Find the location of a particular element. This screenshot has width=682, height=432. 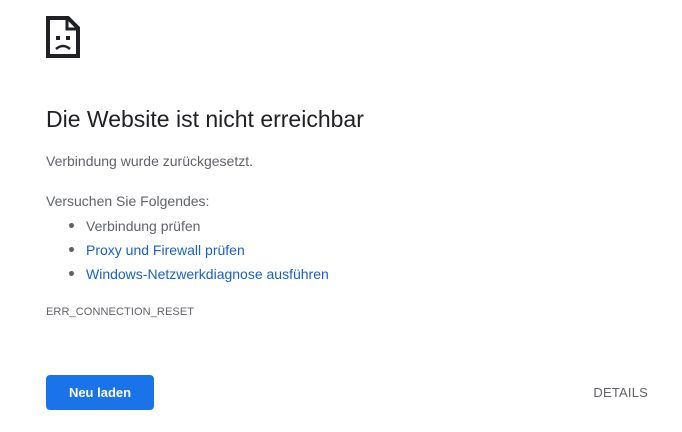

network-diagnostics-link: Windows-Netzwerkdiagnose ausführen is located at coordinates (207, 274).